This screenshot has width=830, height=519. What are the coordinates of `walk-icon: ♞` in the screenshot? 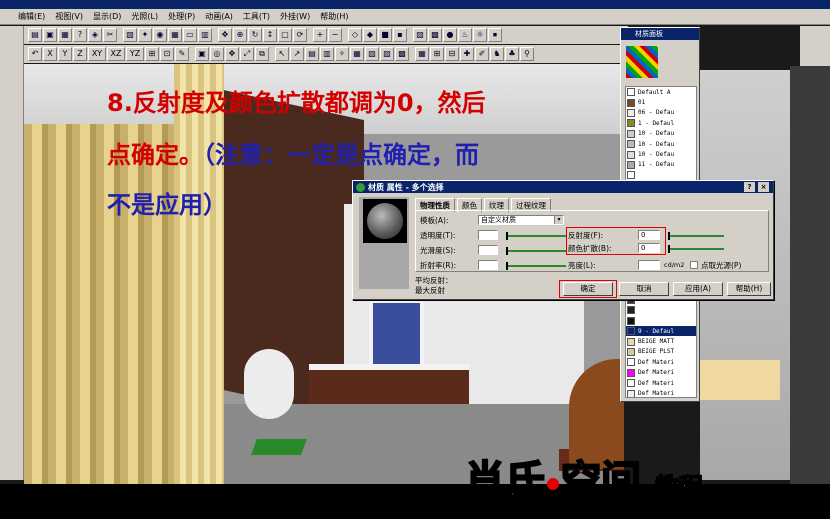 It's located at (497, 54).